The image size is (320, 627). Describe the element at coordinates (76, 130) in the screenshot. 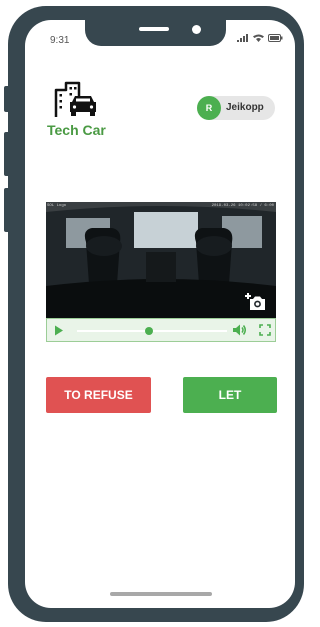

I see `brand-name: Tech Car` at that location.